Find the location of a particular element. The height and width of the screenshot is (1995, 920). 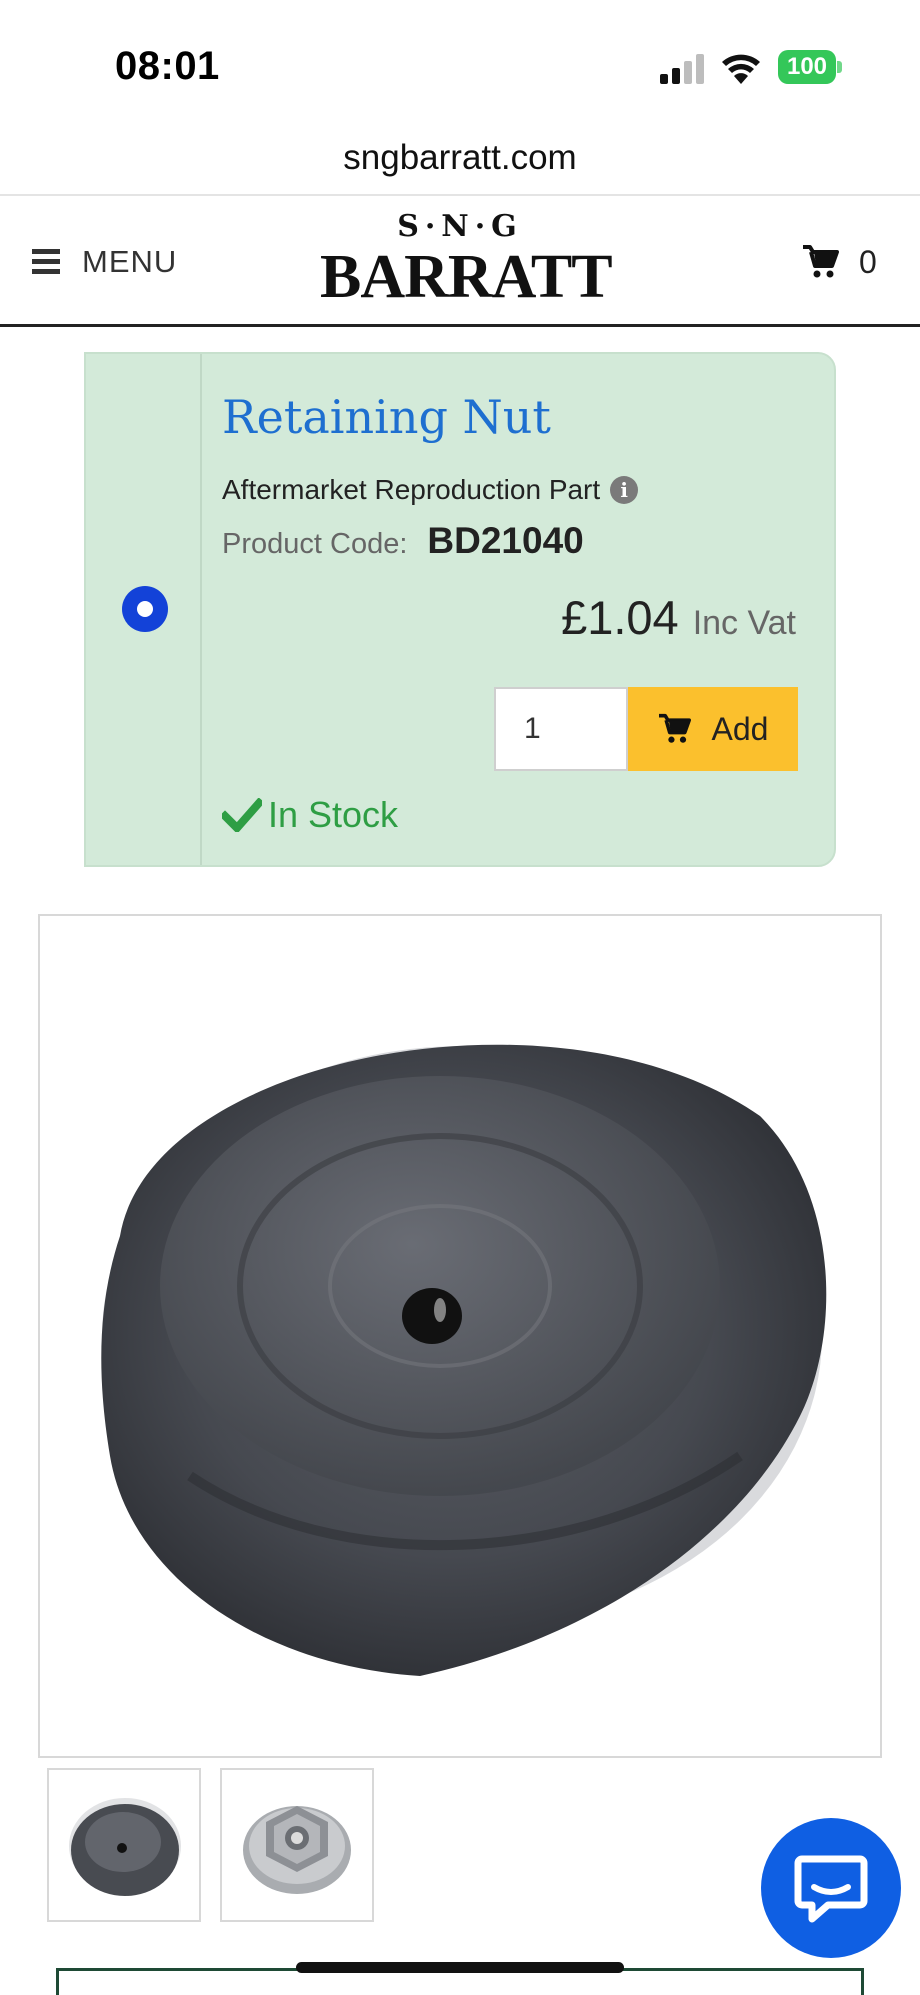

logo-top-text: S·N·G is located at coordinates (460, 226).